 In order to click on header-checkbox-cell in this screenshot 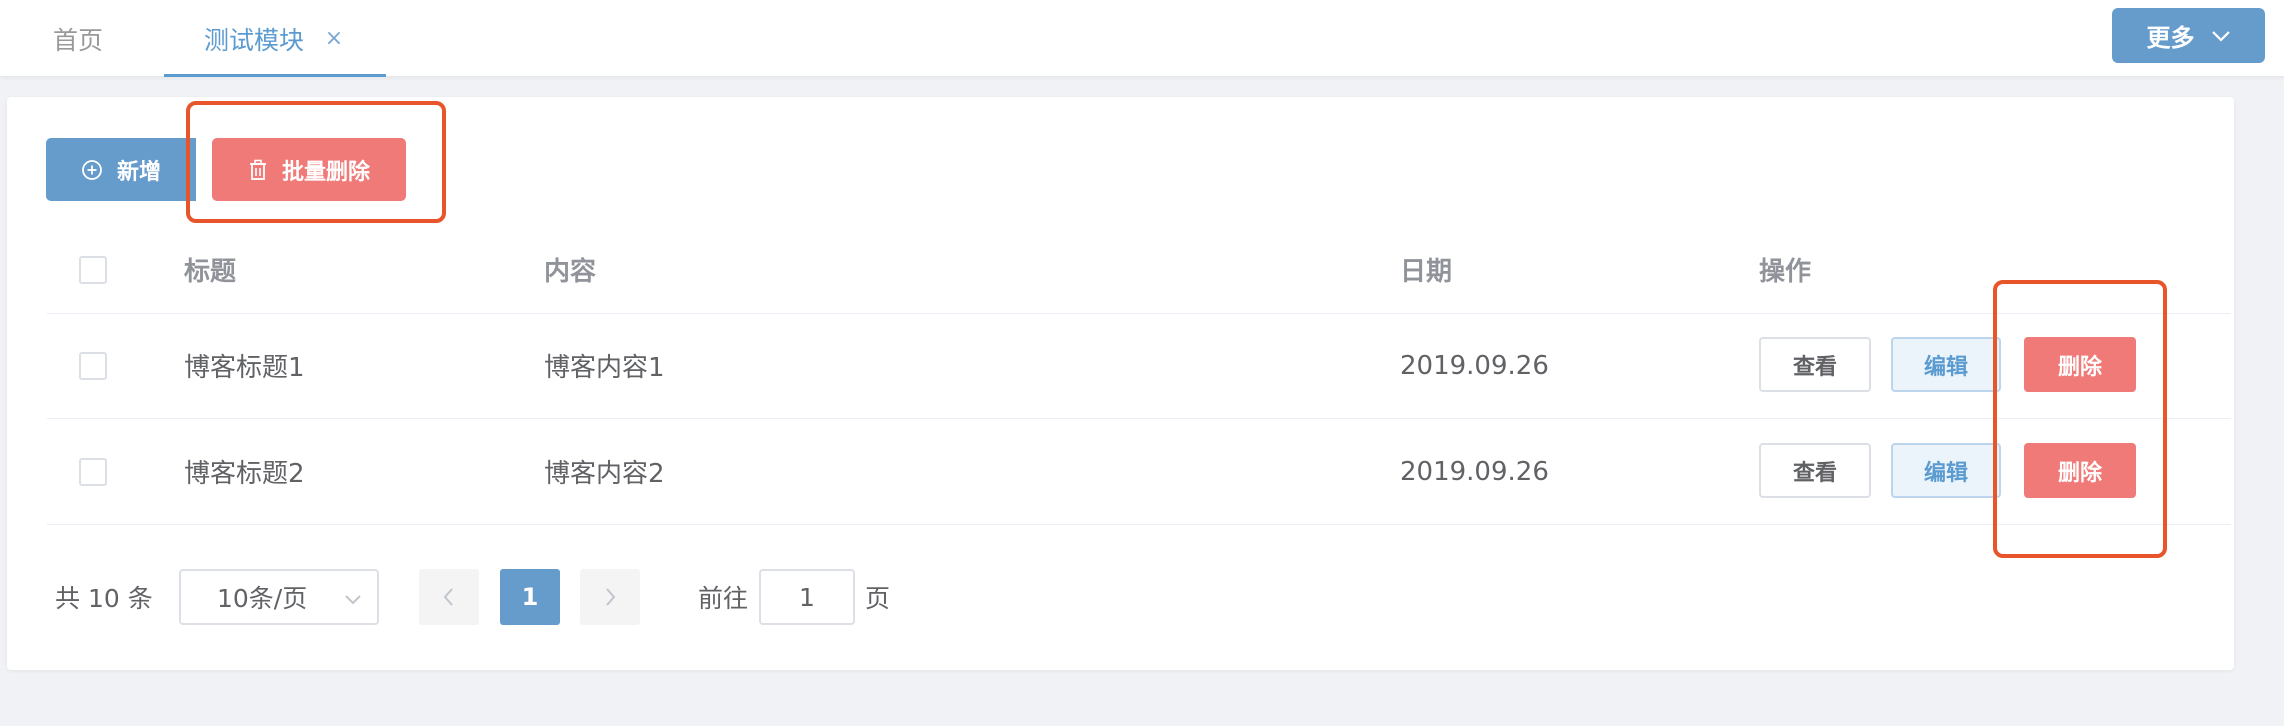, I will do `click(93, 269)`.